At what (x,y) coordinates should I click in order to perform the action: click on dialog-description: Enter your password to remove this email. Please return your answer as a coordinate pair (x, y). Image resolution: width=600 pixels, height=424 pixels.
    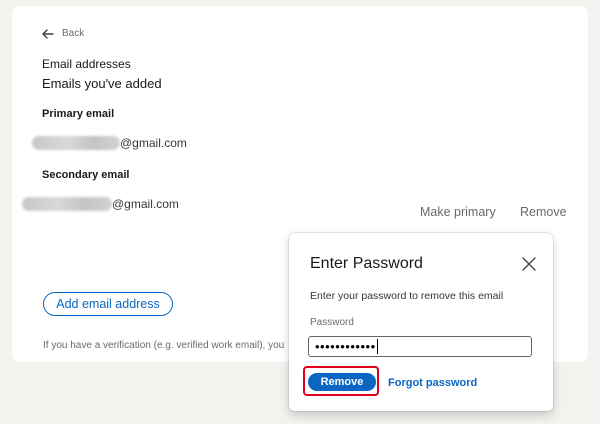
    Looking at the image, I should click on (407, 296).